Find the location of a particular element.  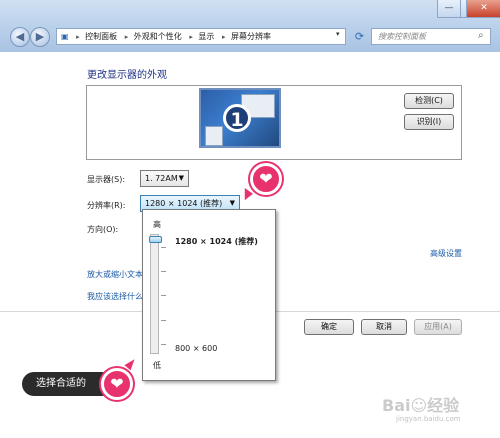

display-dropdown: 1. 72AM ▼ is located at coordinates (164, 178).